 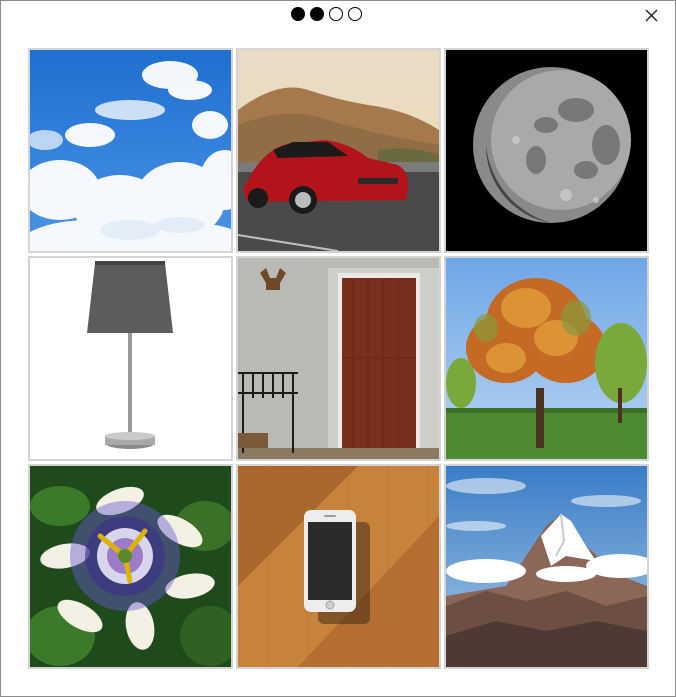 I want to click on image-tile-smartphone, so click(x=338, y=566).